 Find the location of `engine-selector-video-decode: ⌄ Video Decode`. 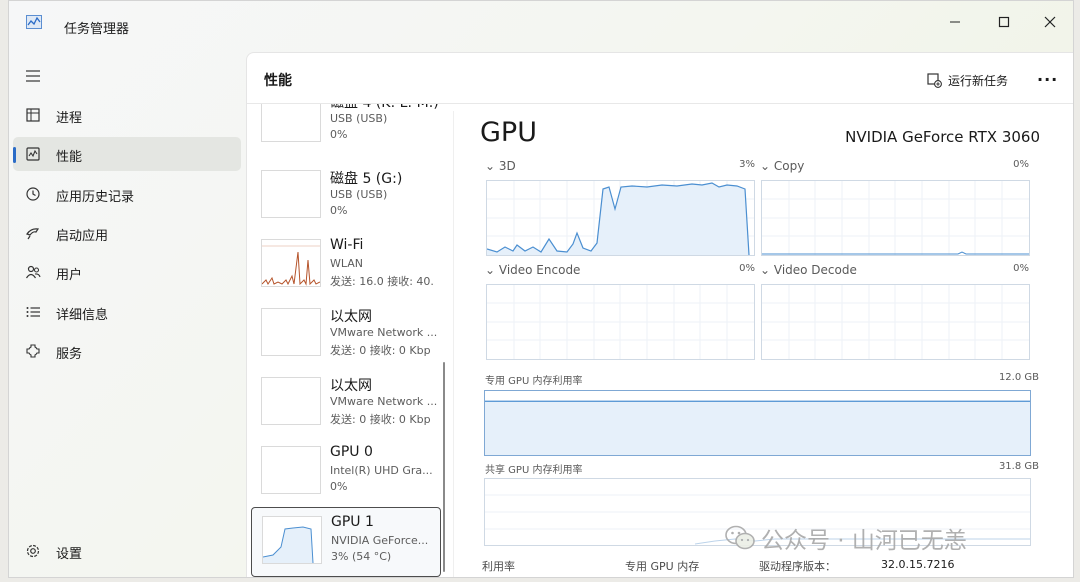

engine-selector-video-decode: ⌄ Video Decode is located at coordinates (808, 270).